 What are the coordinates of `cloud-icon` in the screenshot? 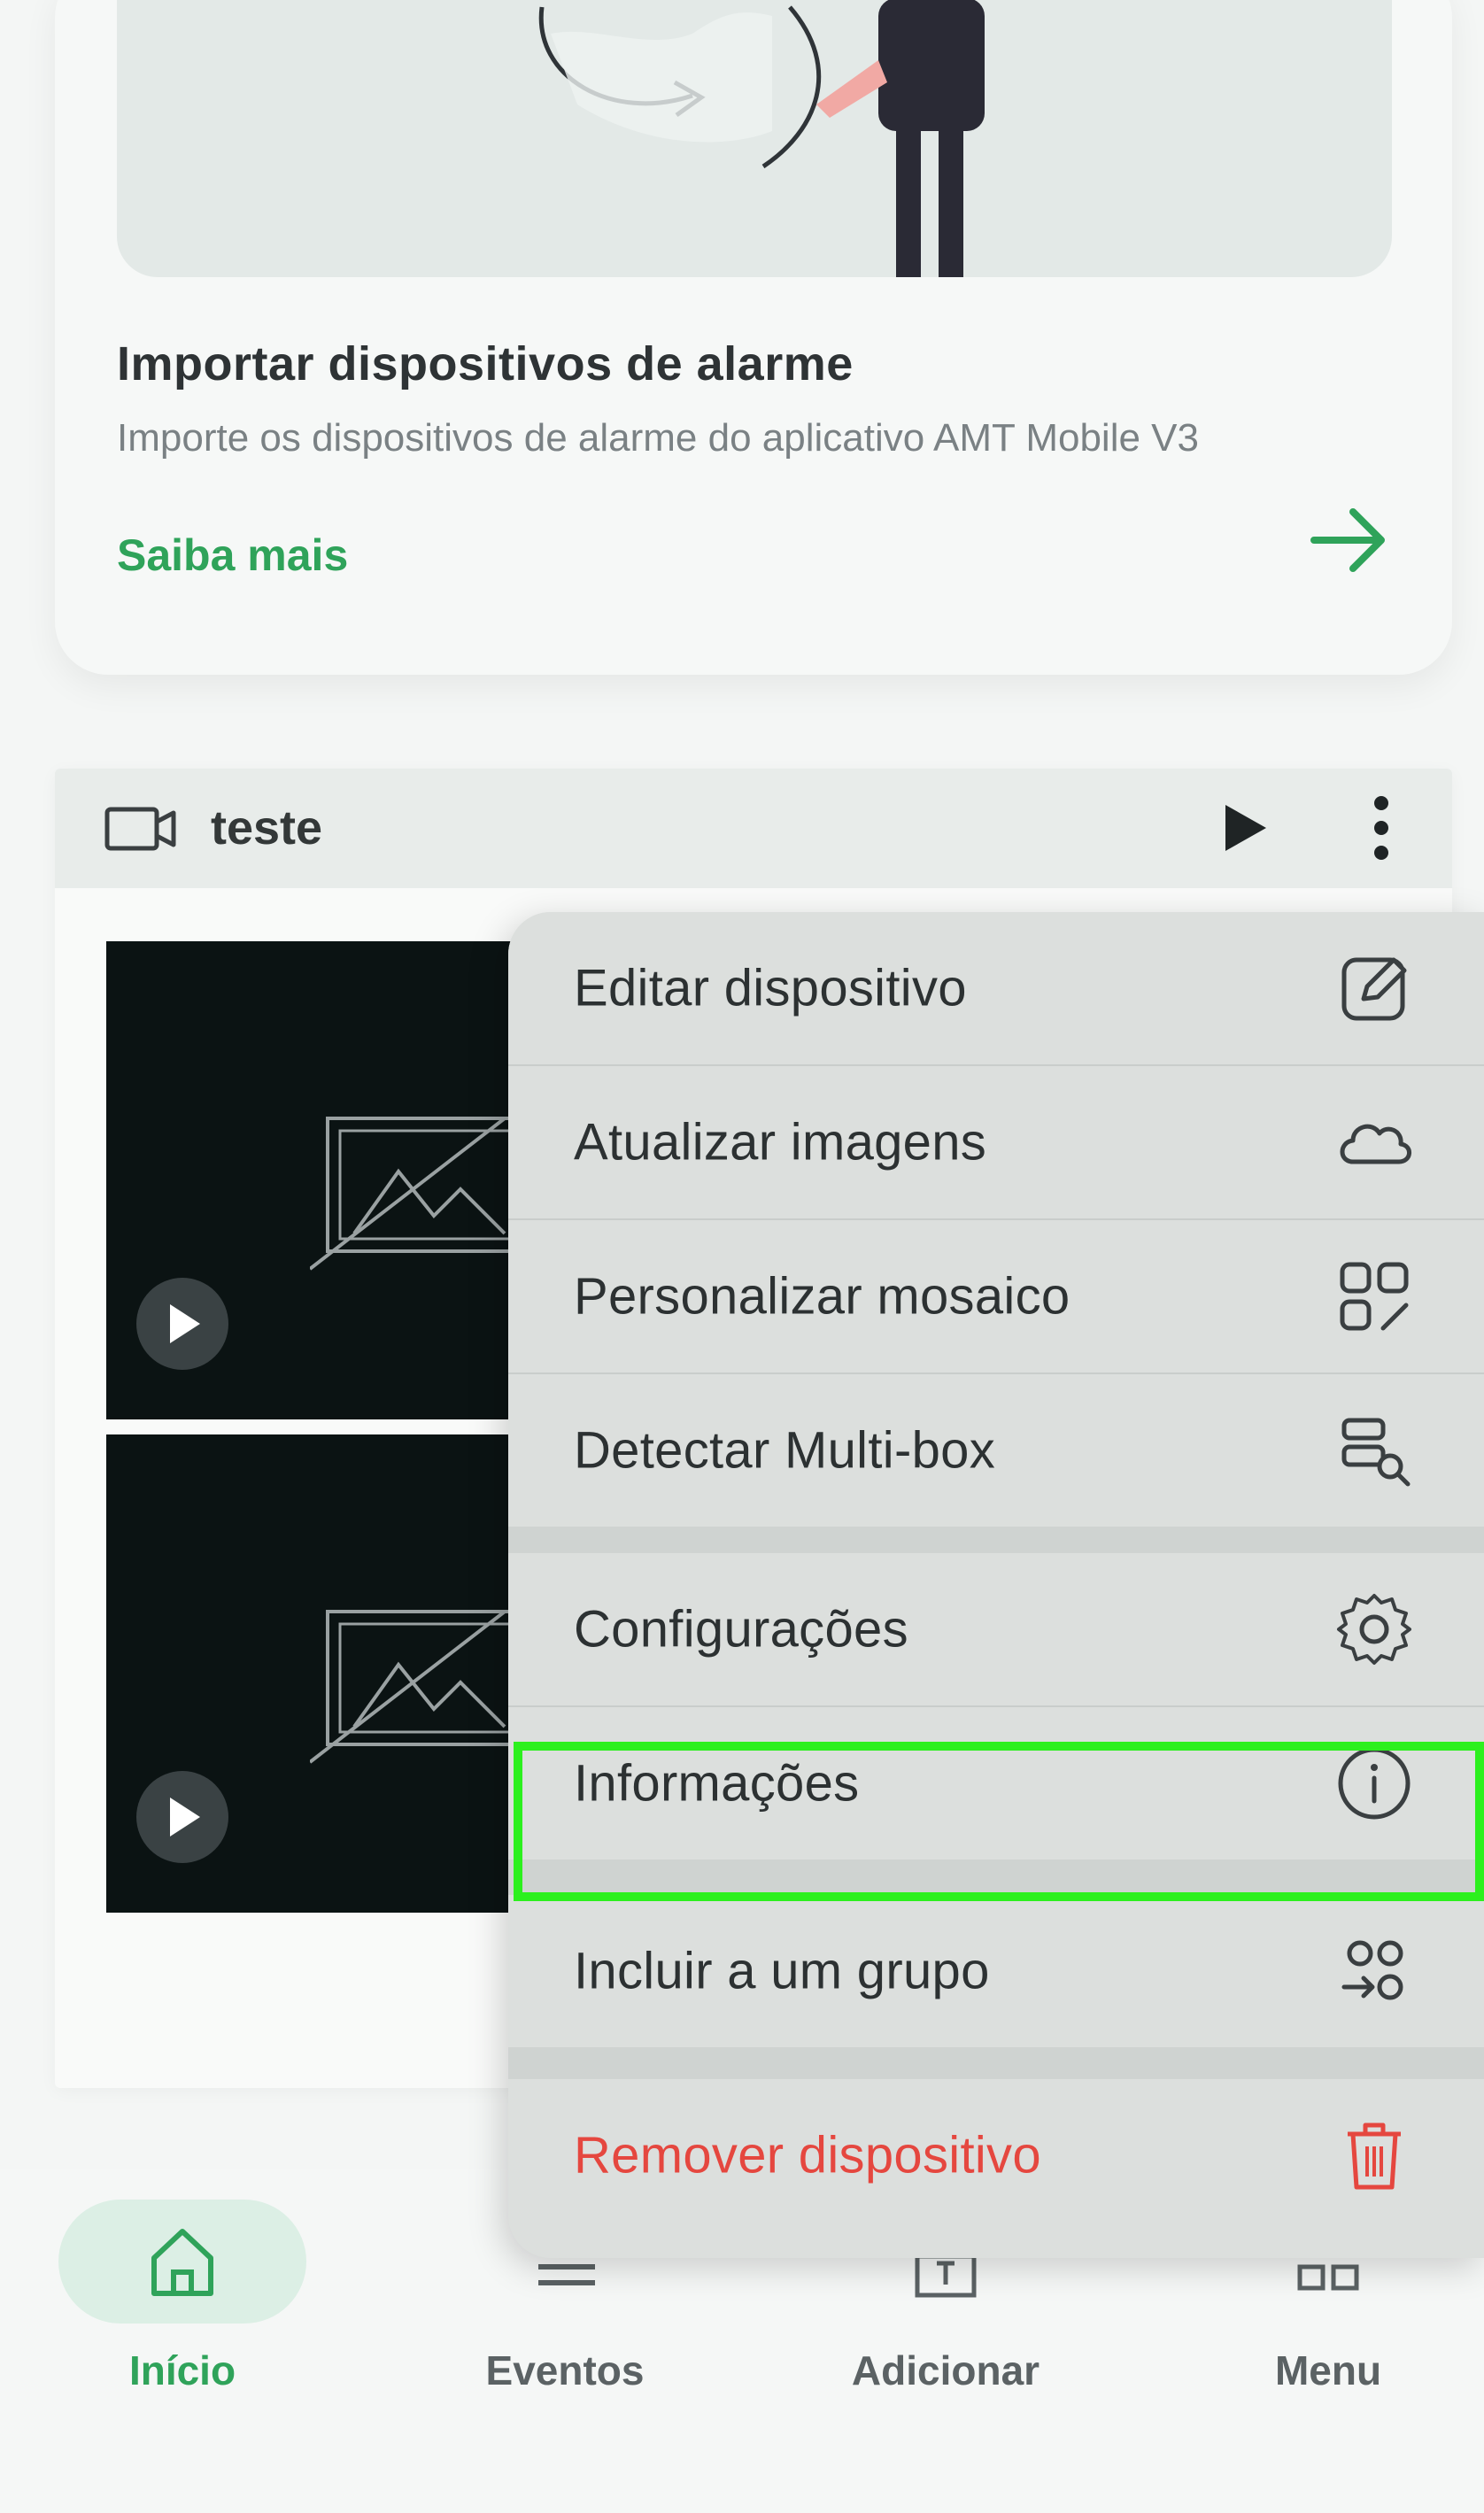 It's located at (1374, 1143).